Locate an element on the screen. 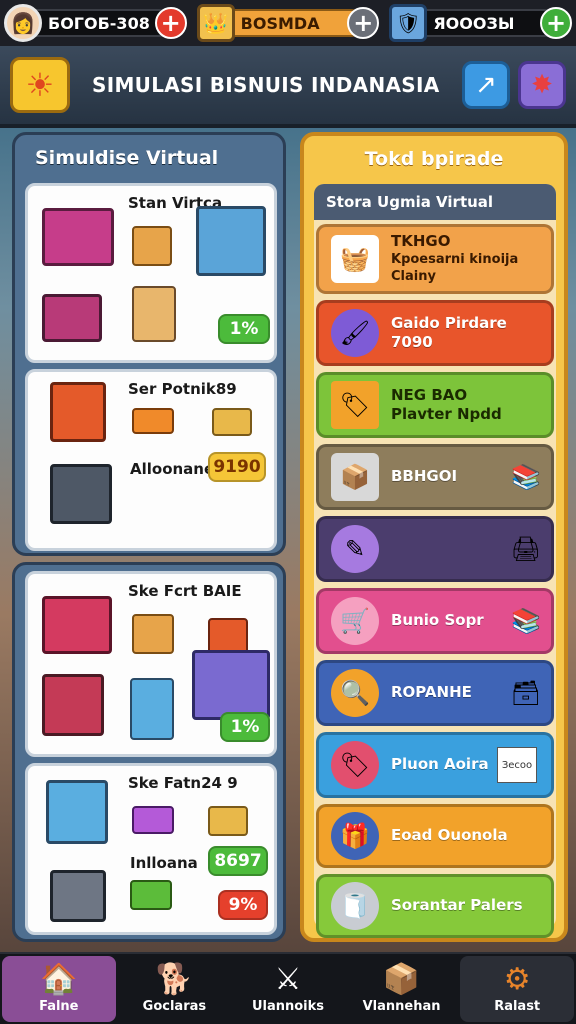 This screenshot has width=576, height=1024. shop-item-text: ROPANHE is located at coordinates (431, 693).